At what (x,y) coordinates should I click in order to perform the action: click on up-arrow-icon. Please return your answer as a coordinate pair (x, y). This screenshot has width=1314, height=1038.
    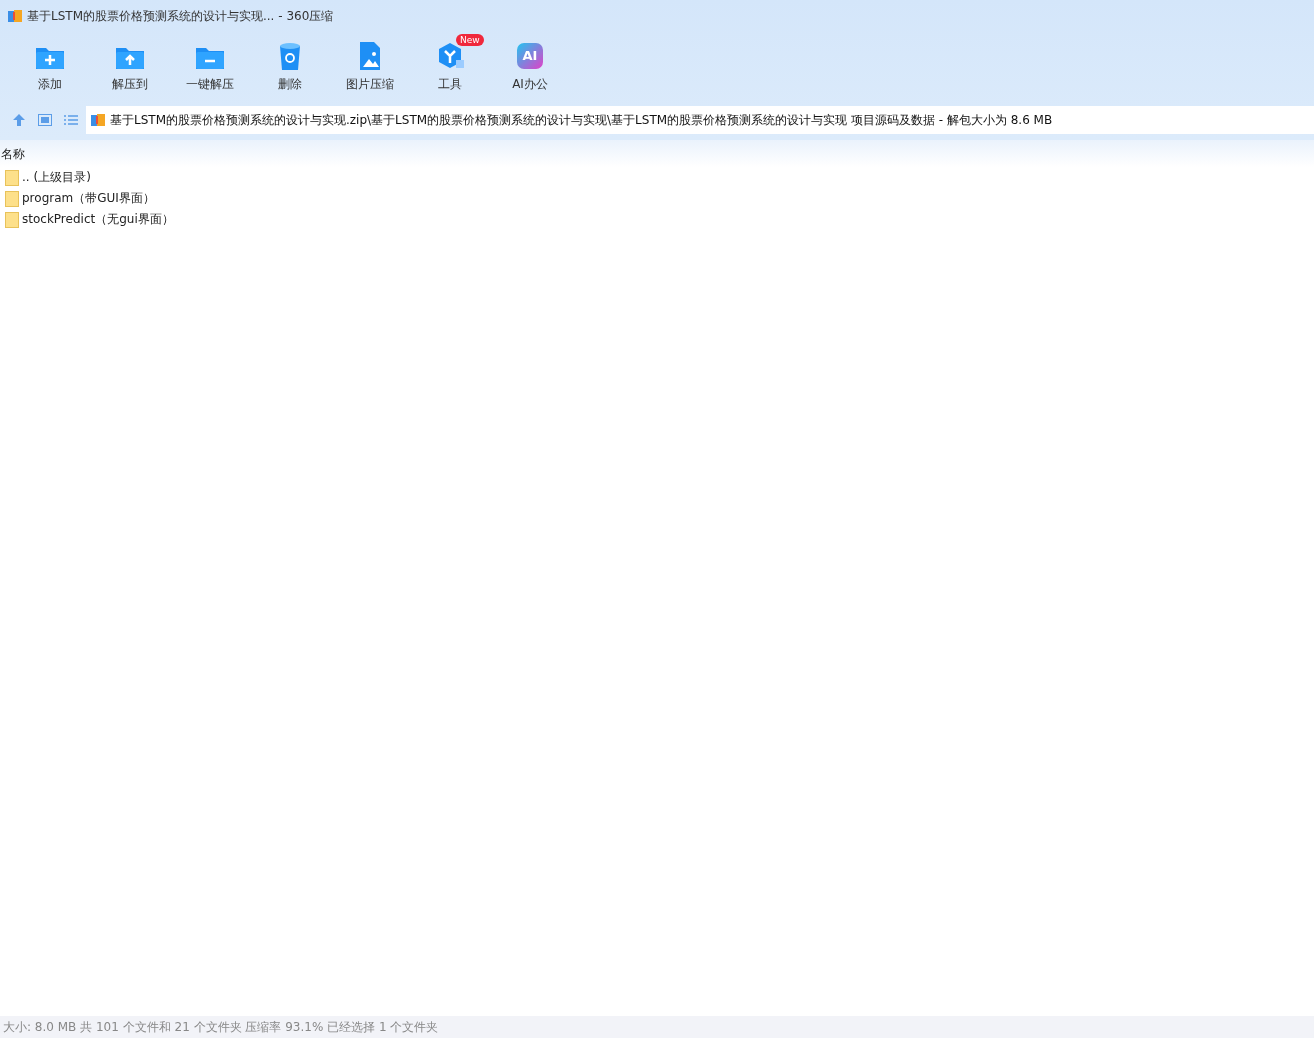
    Looking at the image, I should click on (19, 120).